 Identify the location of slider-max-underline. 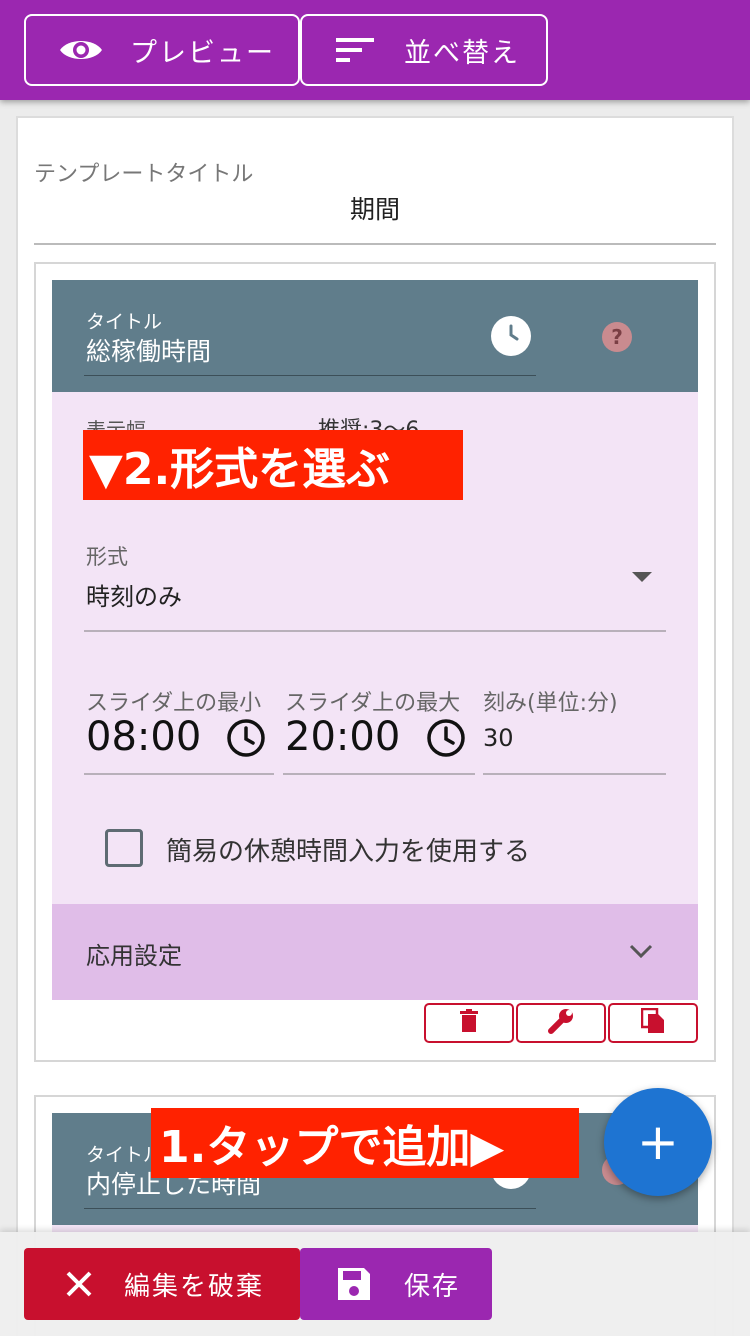
(379, 774).